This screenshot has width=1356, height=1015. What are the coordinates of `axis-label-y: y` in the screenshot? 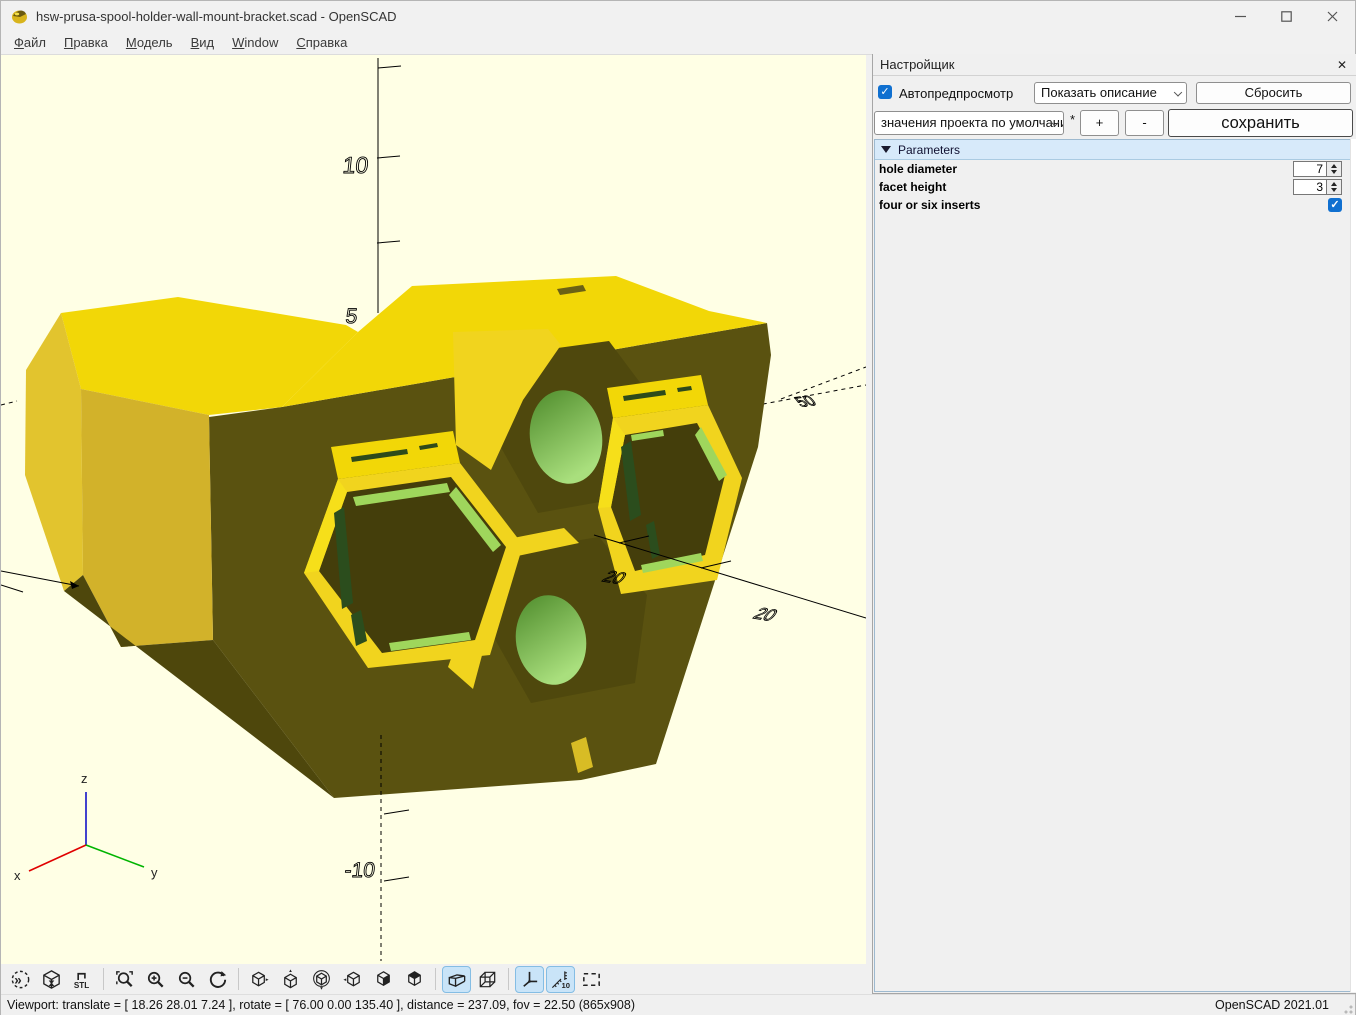 It's located at (154, 872).